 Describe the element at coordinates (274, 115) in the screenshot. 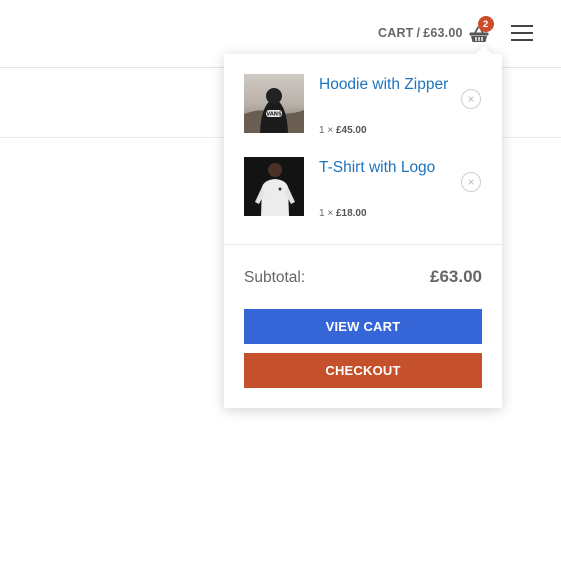

I see `svg-text: VANS` at that location.